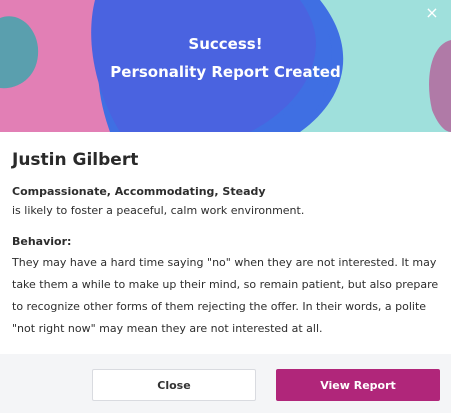 The image size is (451, 413). What do you see at coordinates (358, 385) in the screenshot?
I see `view-report-button: View Report` at bounding box center [358, 385].